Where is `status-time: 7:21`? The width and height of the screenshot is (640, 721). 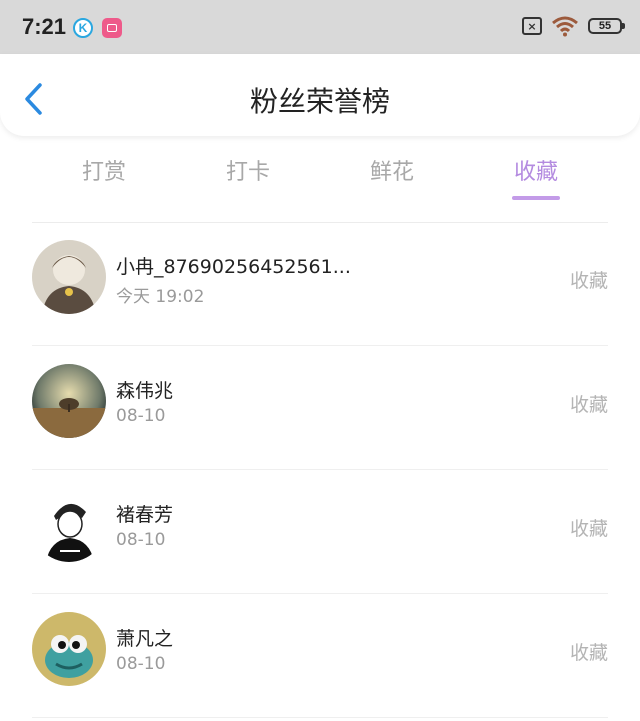
status-time: 7:21 is located at coordinates (44, 26).